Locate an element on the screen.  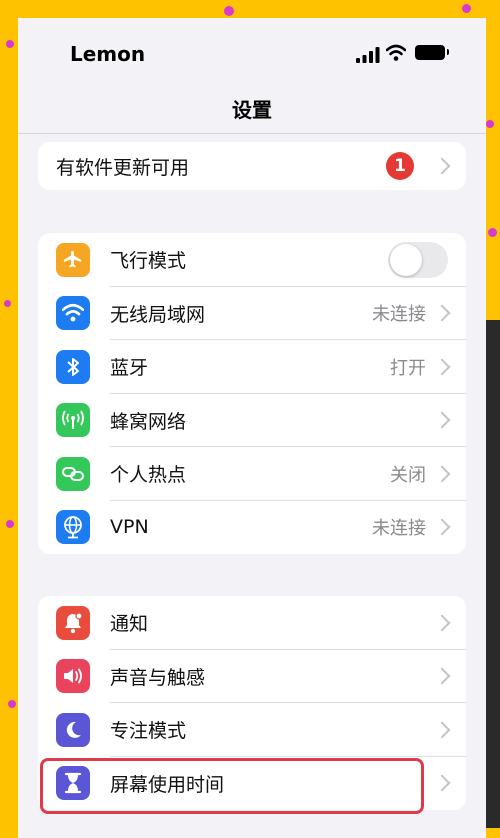
carrier-label: Lemon is located at coordinates (108, 54).